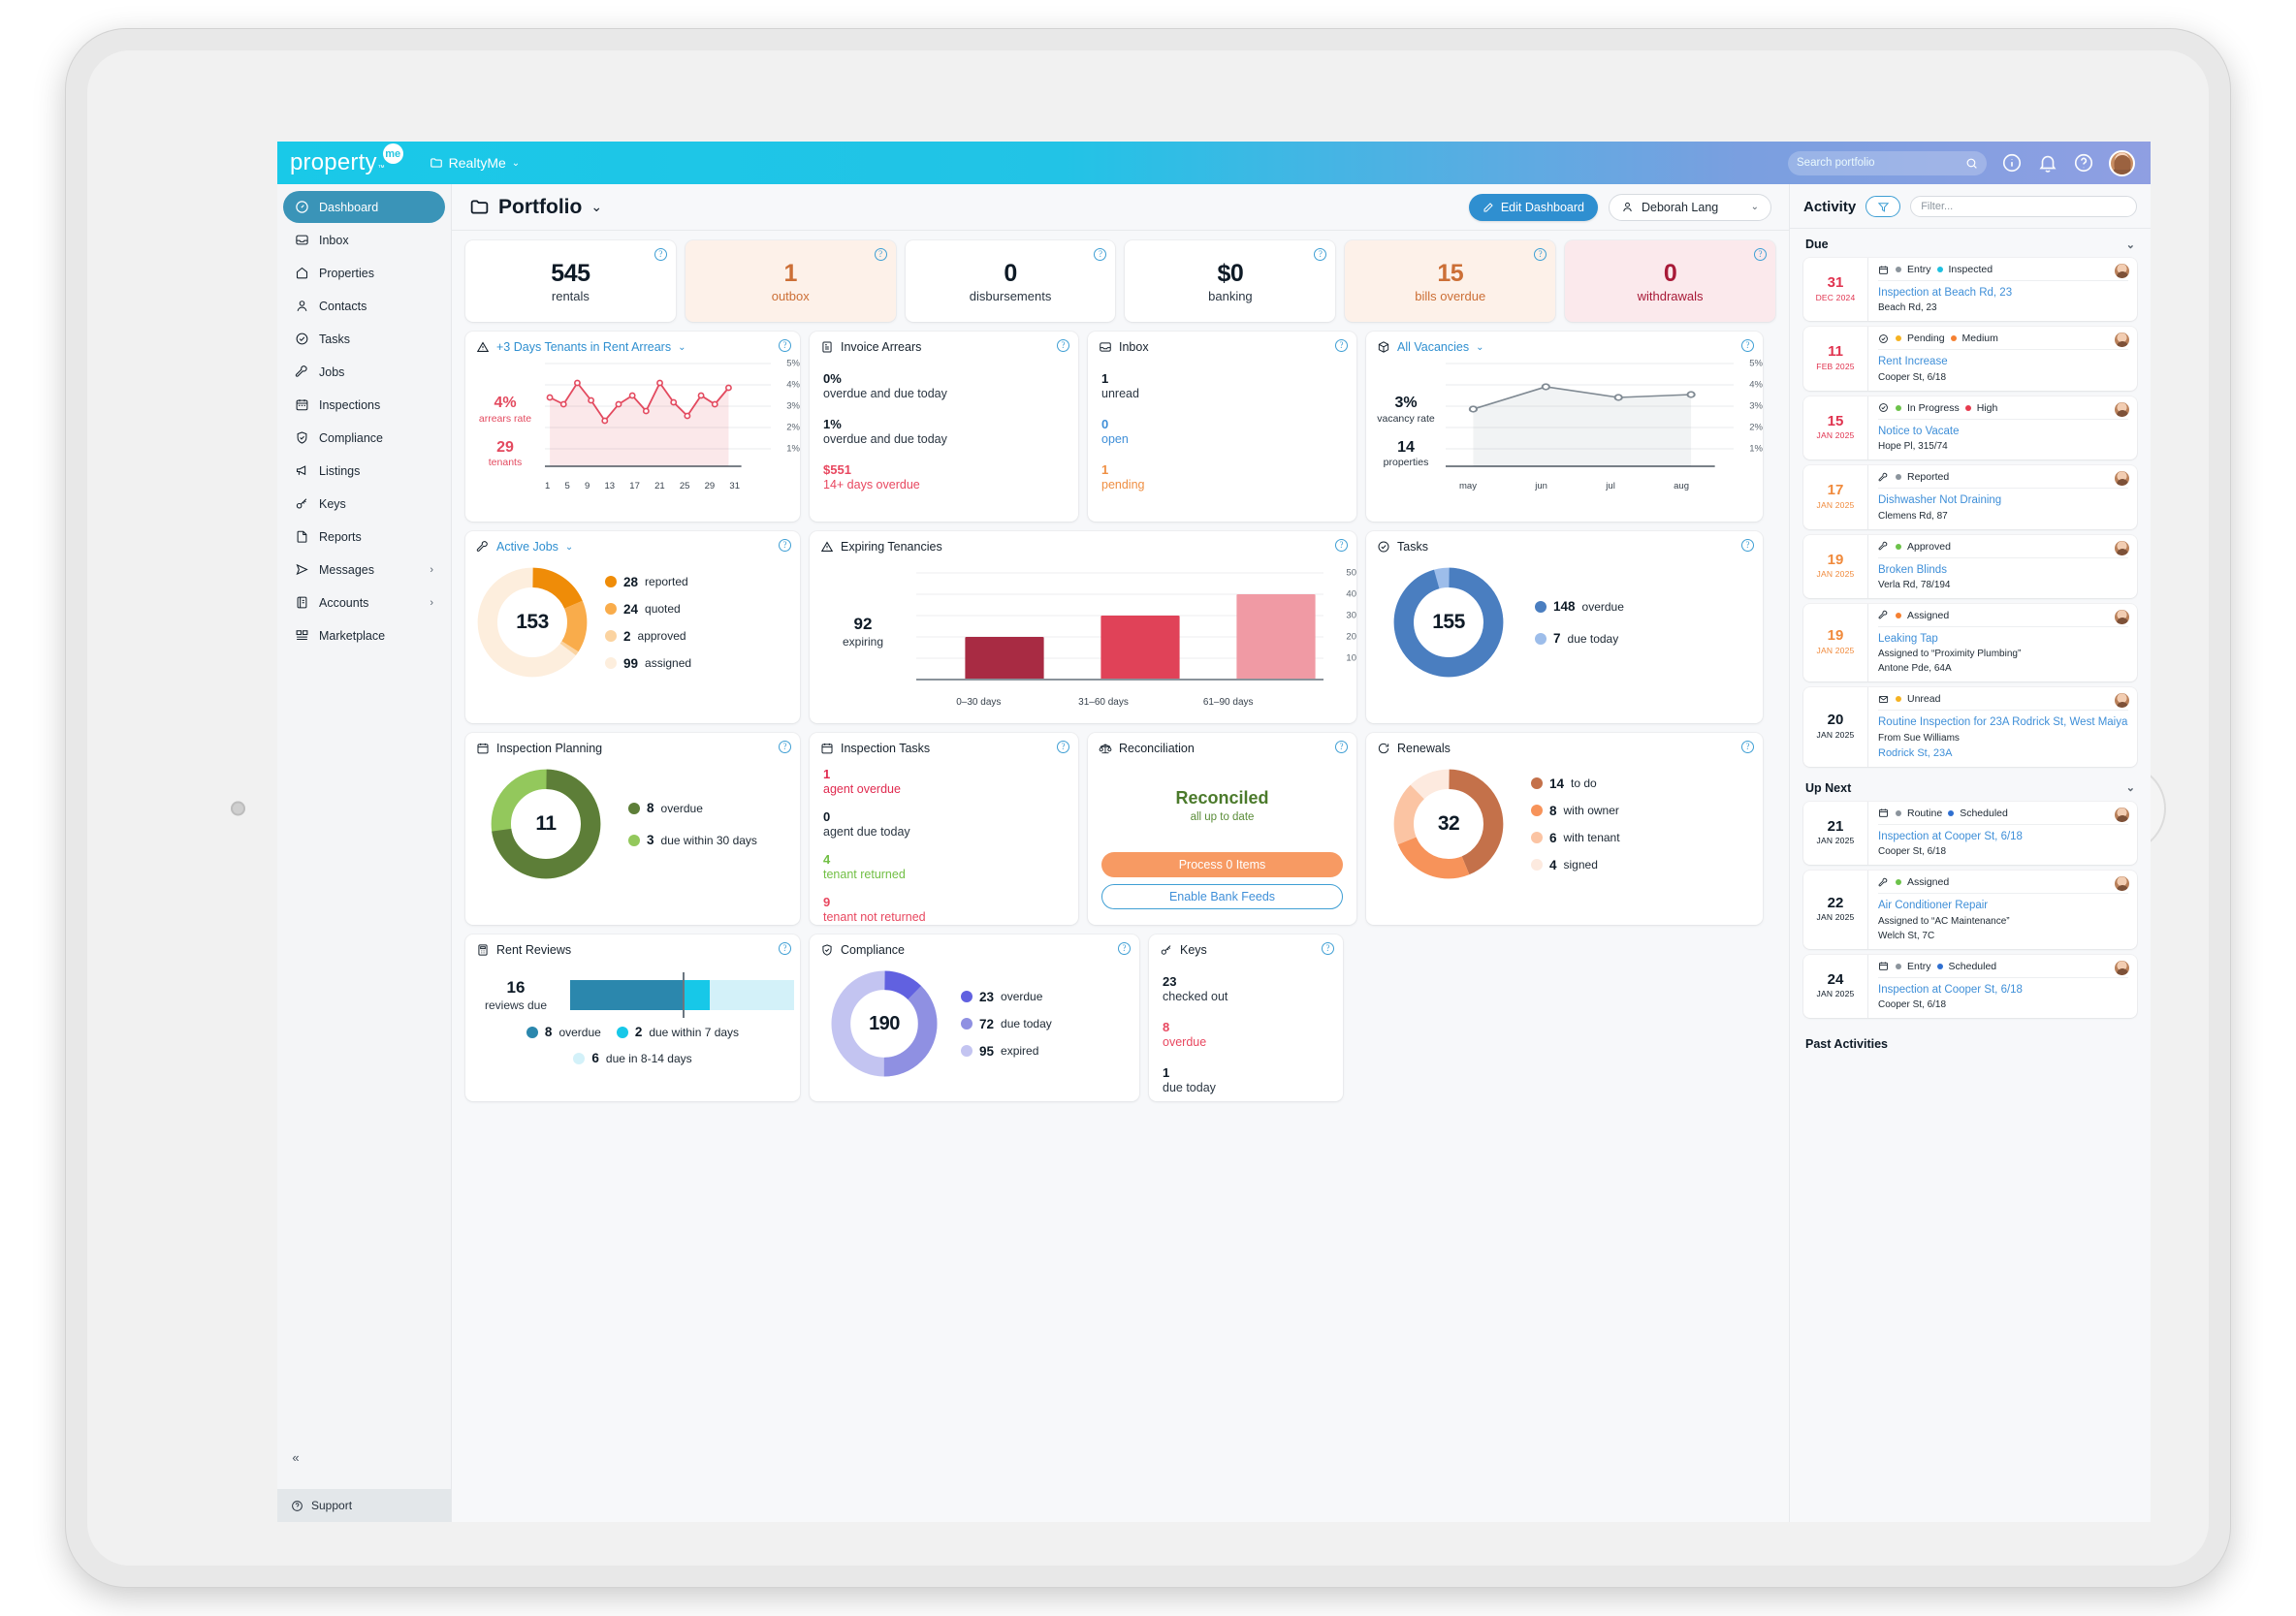 The height and width of the screenshot is (1616, 2296). What do you see at coordinates (827, 816) in the screenshot?
I see `stat-value: 0` at bounding box center [827, 816].